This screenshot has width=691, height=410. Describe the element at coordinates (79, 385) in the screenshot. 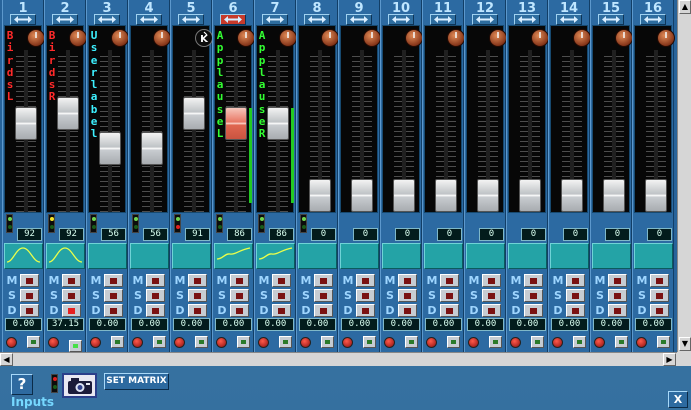

I see `camera-icon` at that location.